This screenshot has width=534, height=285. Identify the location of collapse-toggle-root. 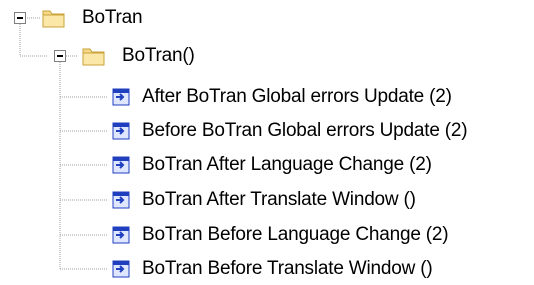
(20, 18).